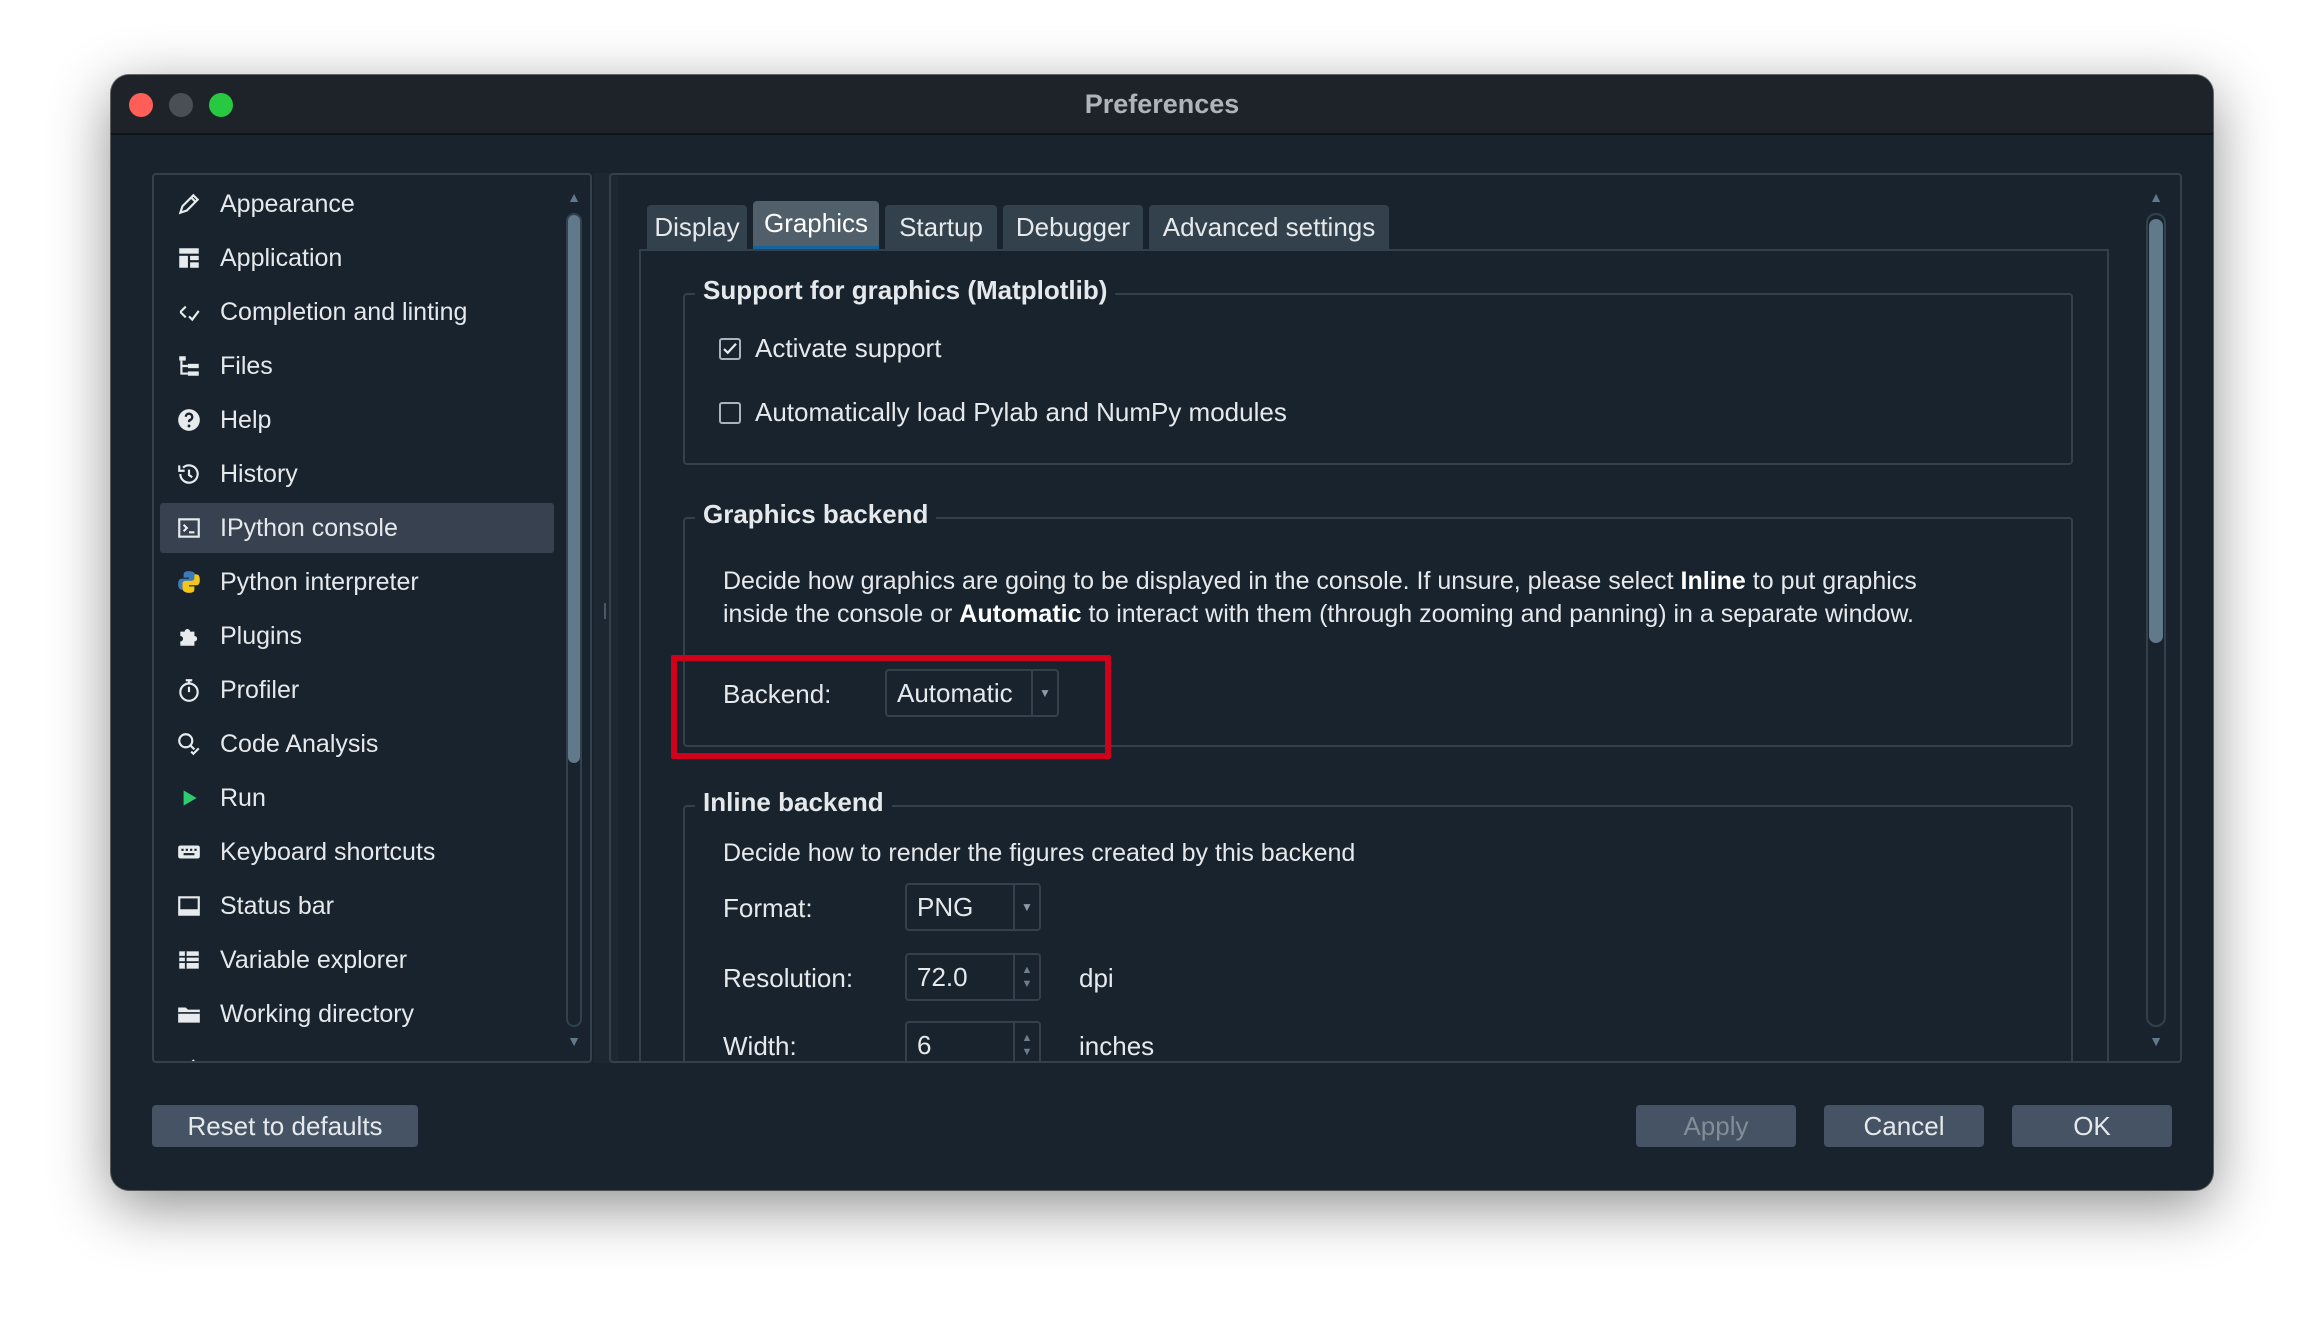 The height and width of the screenshot is (1340, 2324). I want to click on apply-button: Apply, so click(1716, 1126).